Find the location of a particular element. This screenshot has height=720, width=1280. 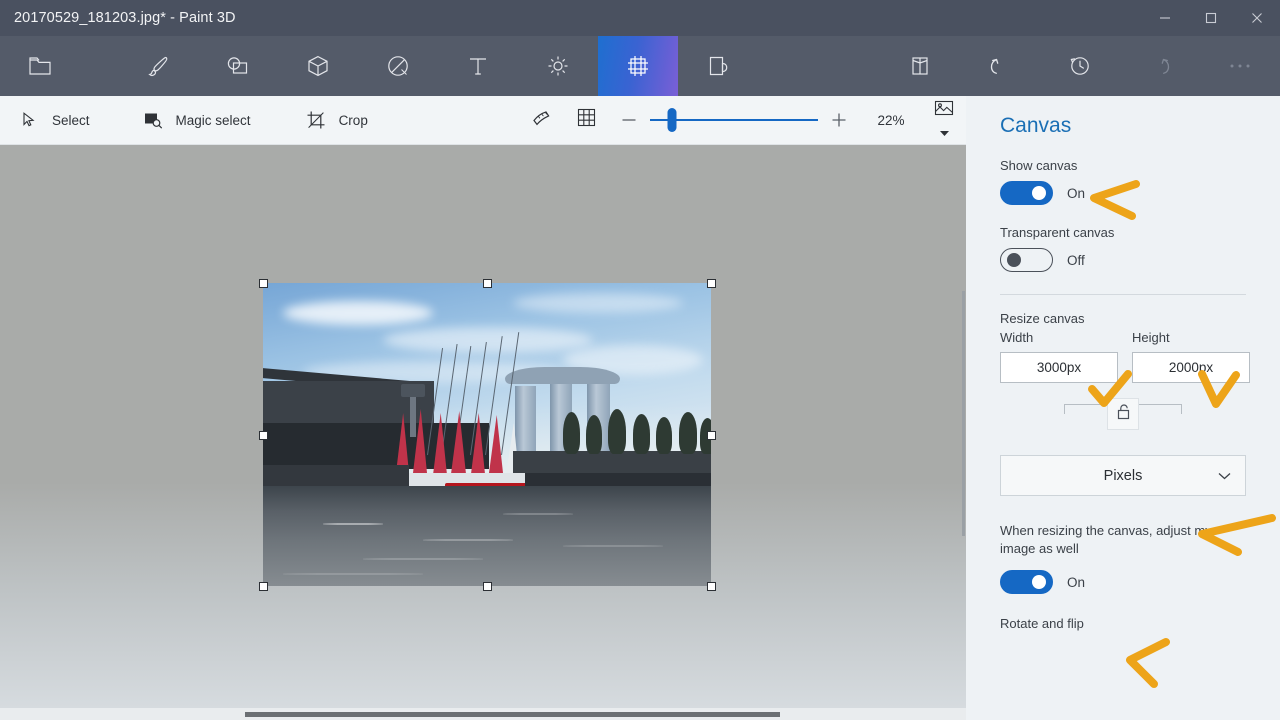

height-field-group: Height 2000px is located at coordinates (1191, 356).